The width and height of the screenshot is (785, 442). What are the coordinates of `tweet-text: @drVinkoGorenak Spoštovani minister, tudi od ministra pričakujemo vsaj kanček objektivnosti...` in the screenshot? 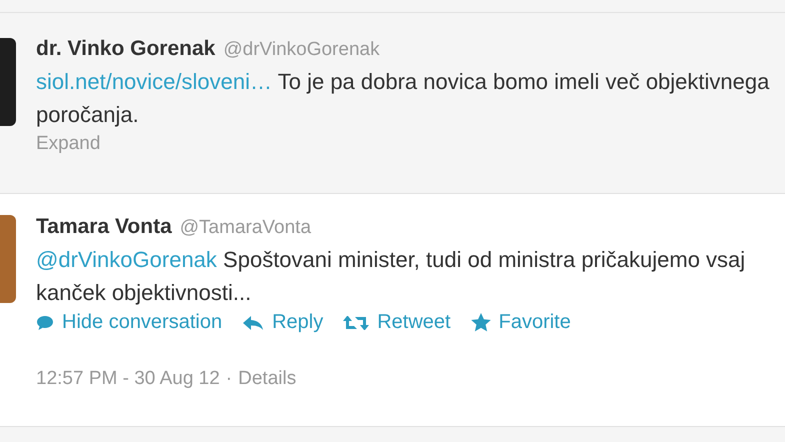 It's located at (391, 276).